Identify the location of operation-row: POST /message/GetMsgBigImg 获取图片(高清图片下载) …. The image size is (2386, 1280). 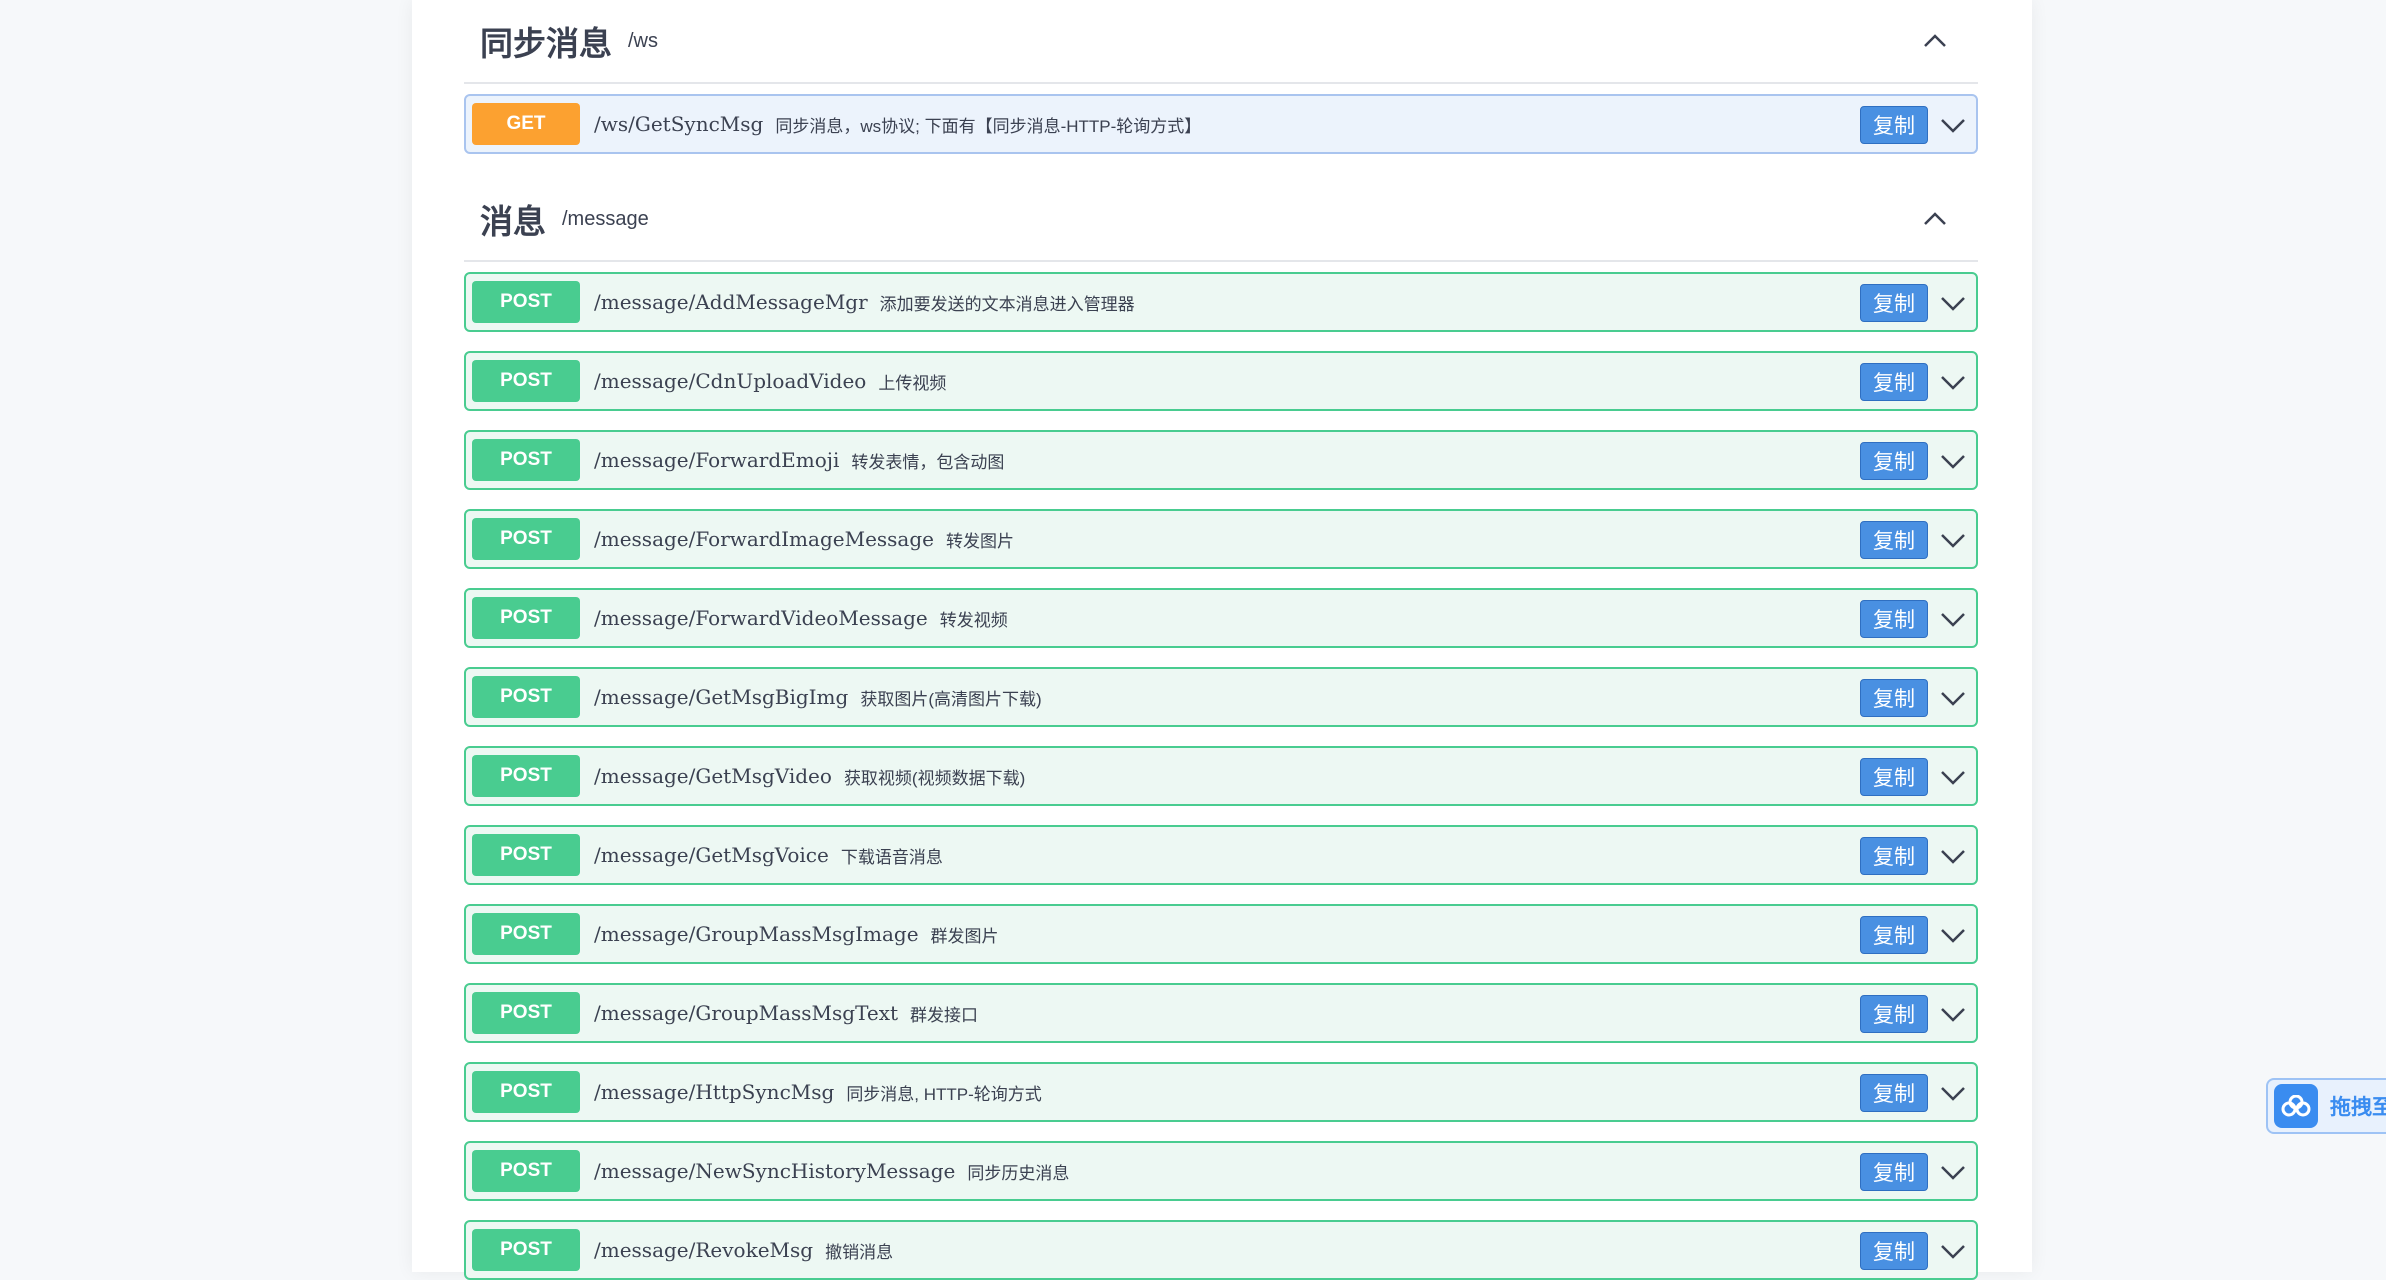
(1221, 697).